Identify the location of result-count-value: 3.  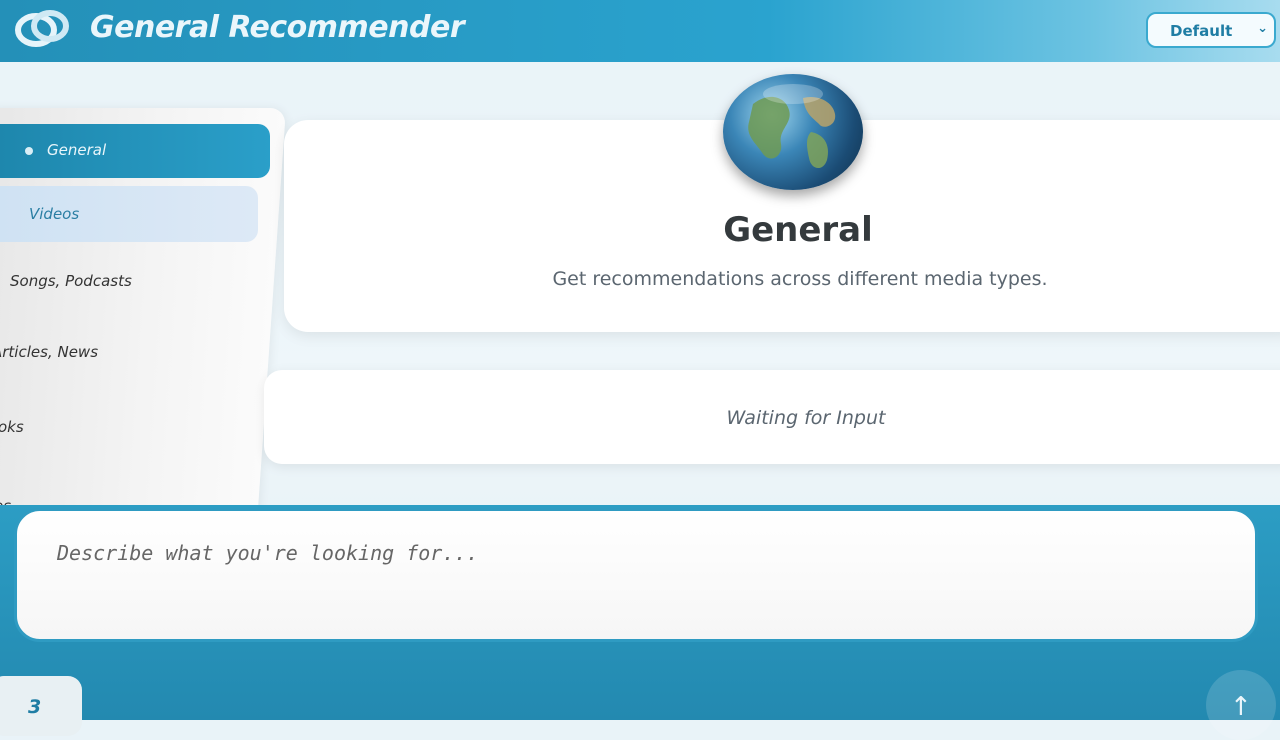
(35, 707).